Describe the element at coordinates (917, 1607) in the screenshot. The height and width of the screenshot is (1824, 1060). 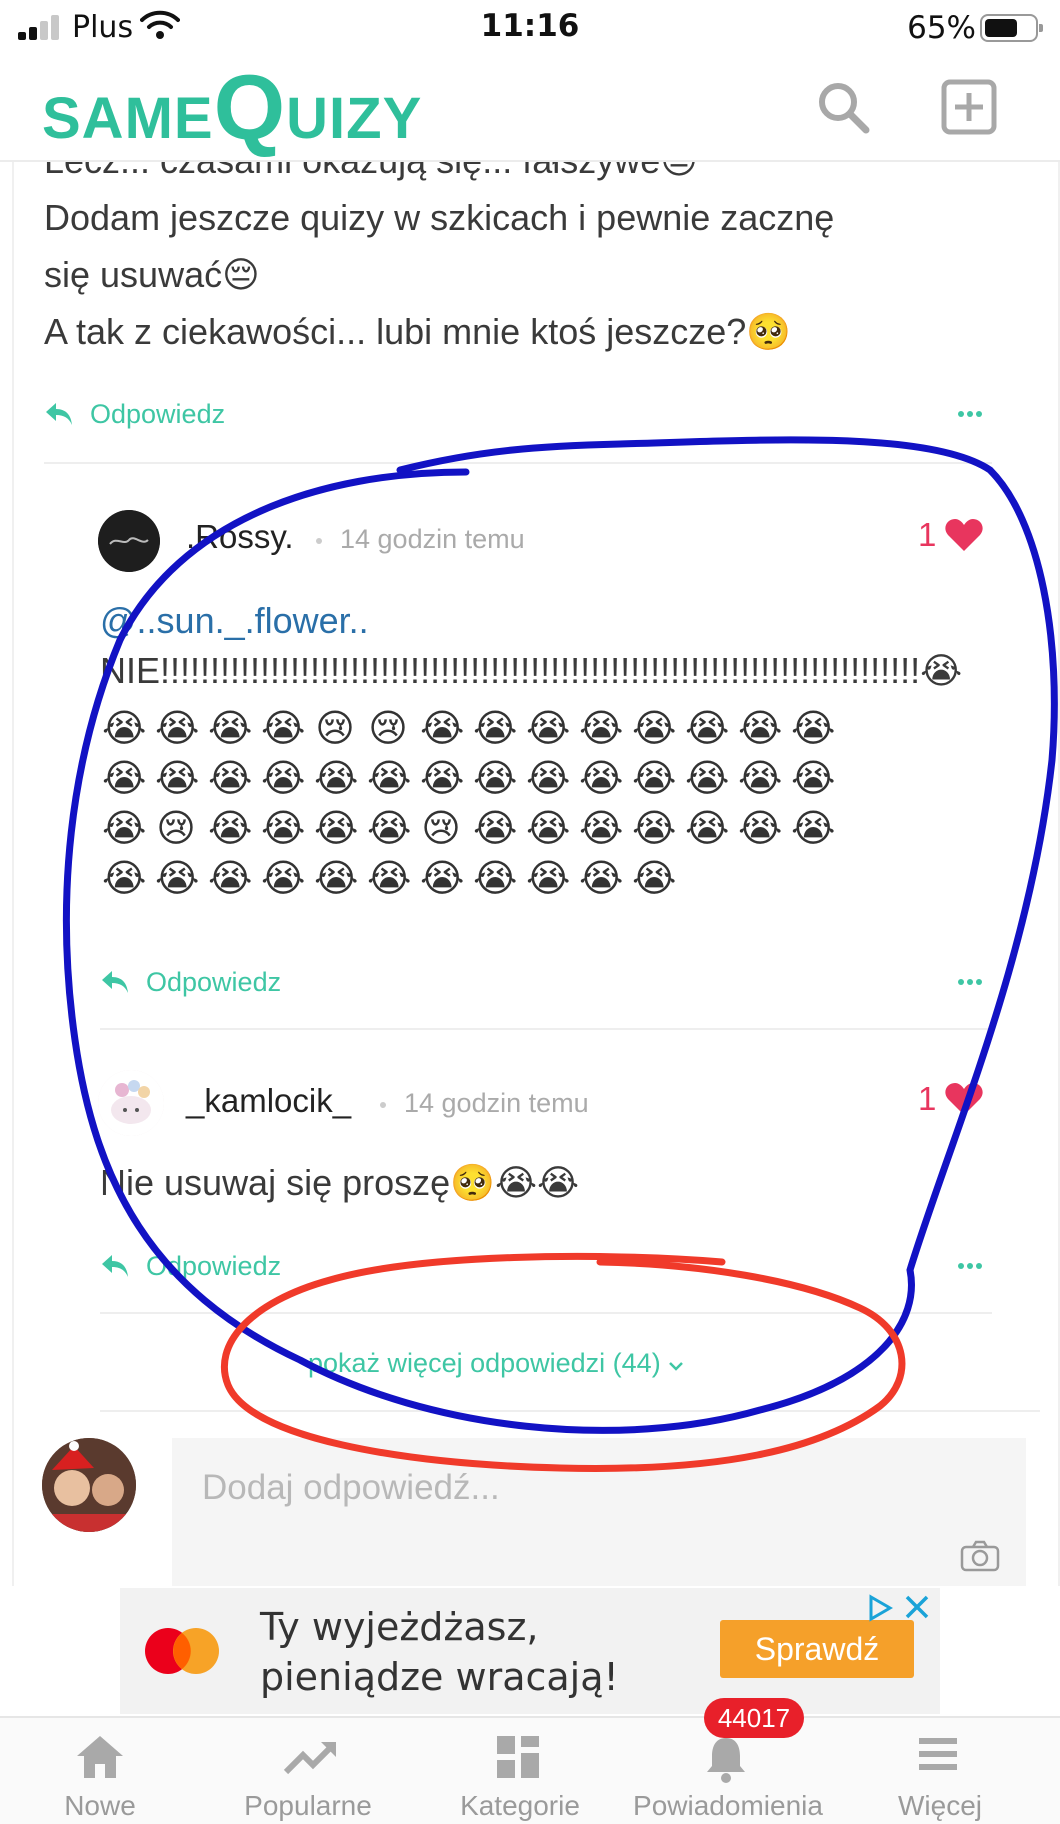
I see `ad-close-icon` at that location.